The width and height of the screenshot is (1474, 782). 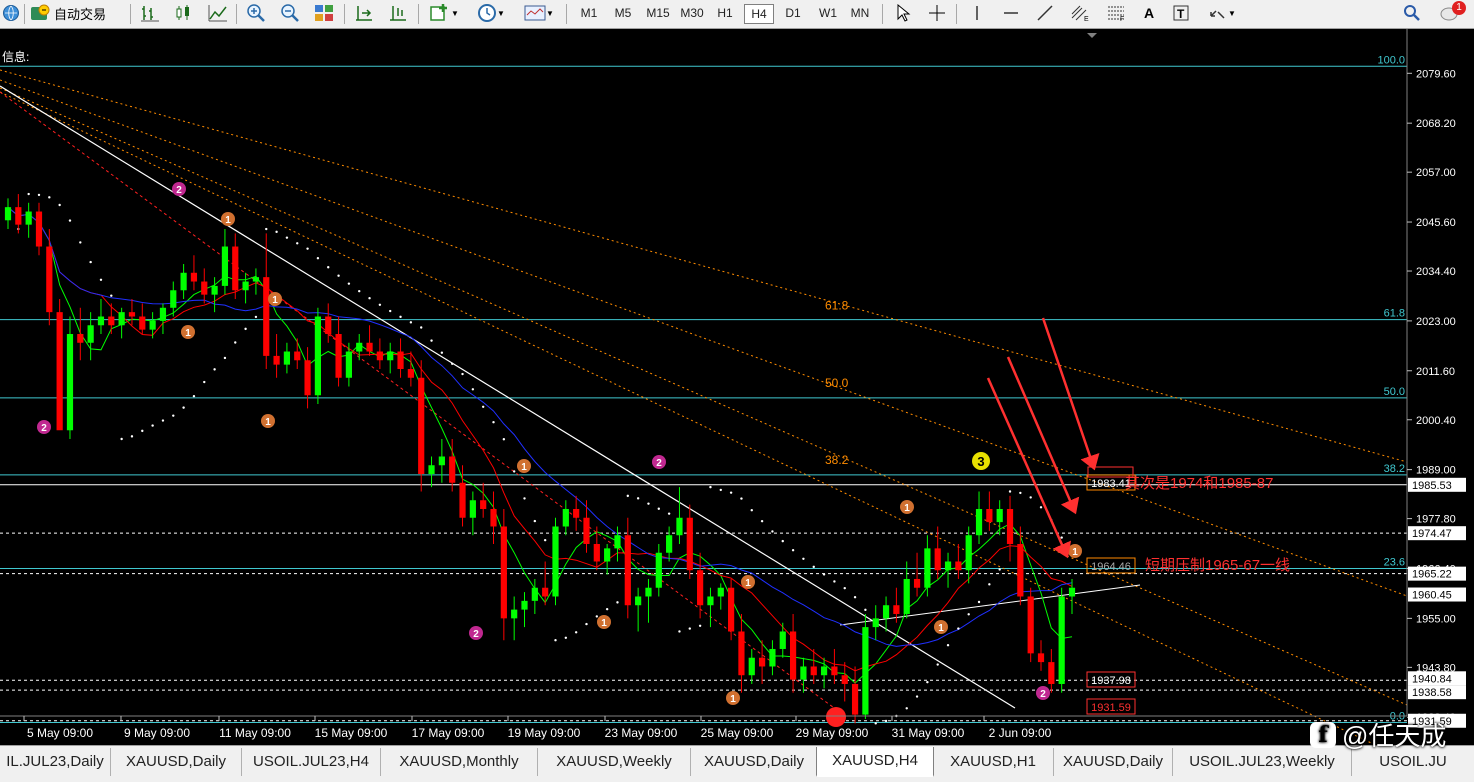 I want to click on templates-button: ▼, so click(x=539, y=13).